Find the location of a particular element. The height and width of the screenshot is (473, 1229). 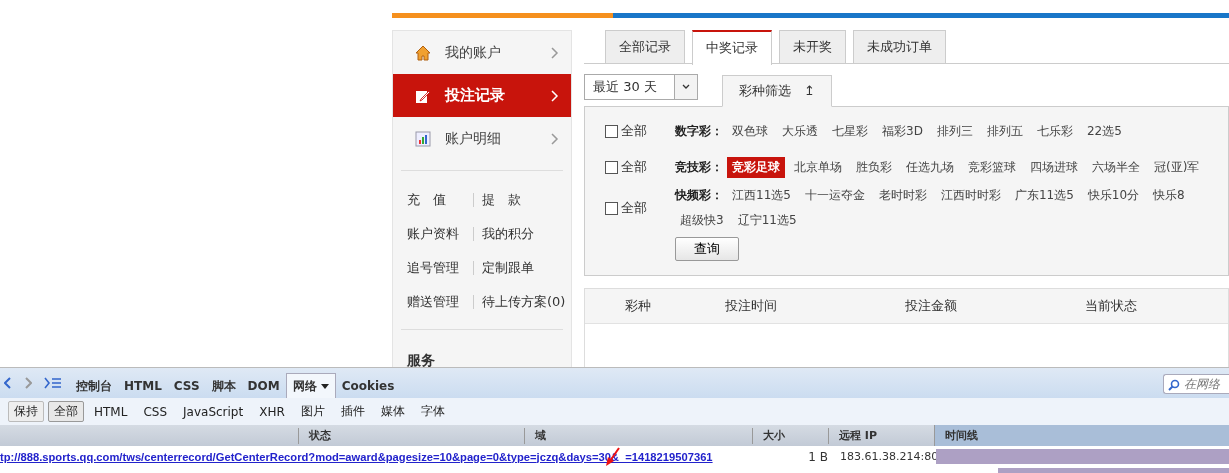

devtools-tab: HTML is located at coordinates (143, 386).